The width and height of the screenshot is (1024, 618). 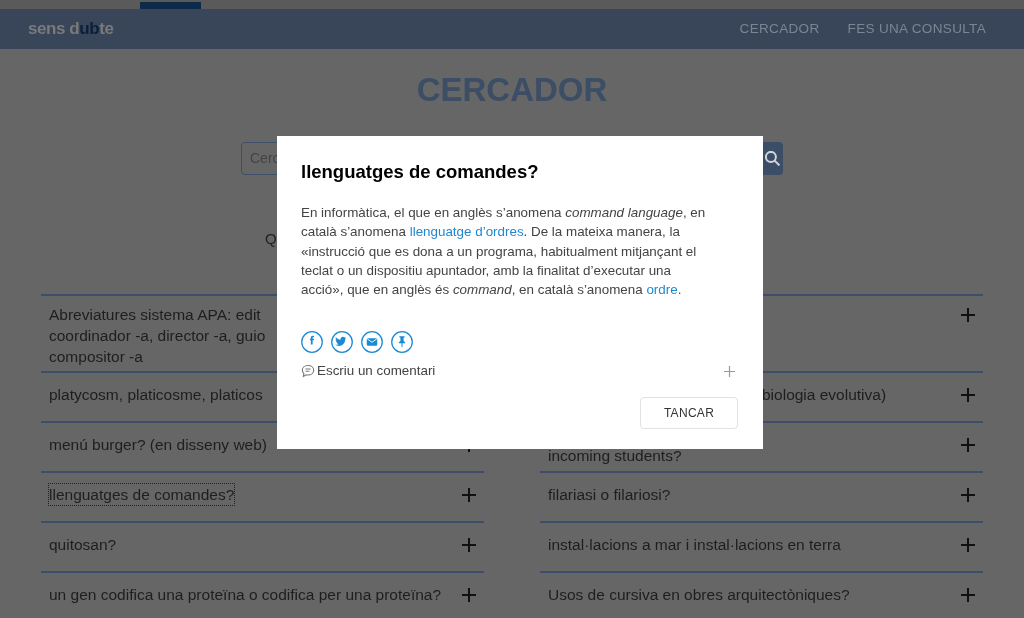 I want to click on dialog-title: llenguatges de comandes?, so click(x=420, y=172).